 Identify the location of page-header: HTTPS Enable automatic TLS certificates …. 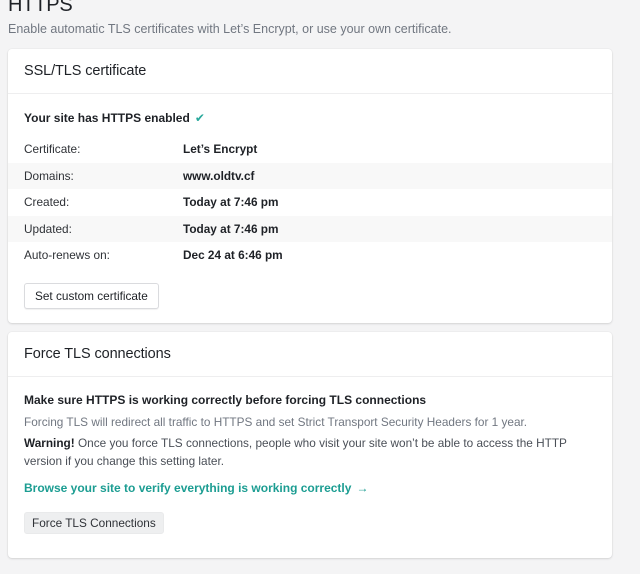
(320, 19).